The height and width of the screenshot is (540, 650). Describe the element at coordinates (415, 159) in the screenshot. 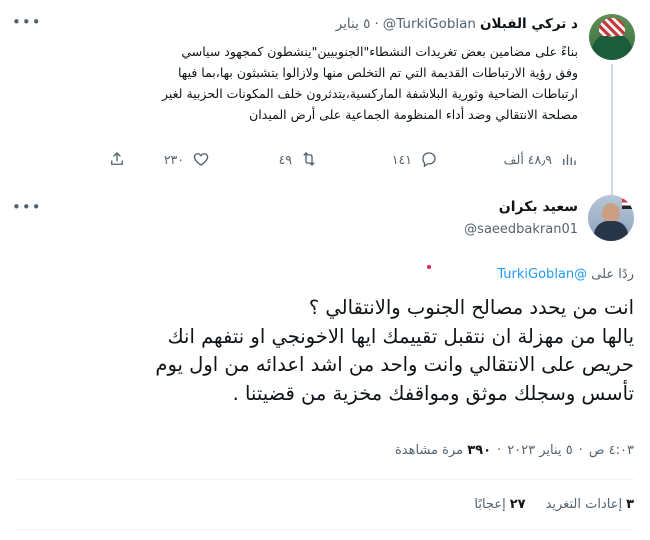

I see `reply-action: ١٤١` at that location.